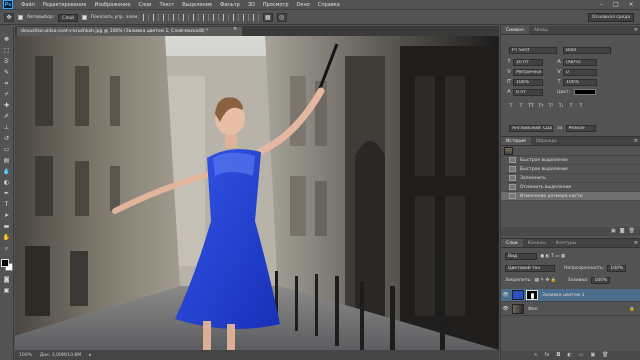 The height and width of the screenshot is (360, 640). I want to click on fill-field: 100%, so click(601, 280).